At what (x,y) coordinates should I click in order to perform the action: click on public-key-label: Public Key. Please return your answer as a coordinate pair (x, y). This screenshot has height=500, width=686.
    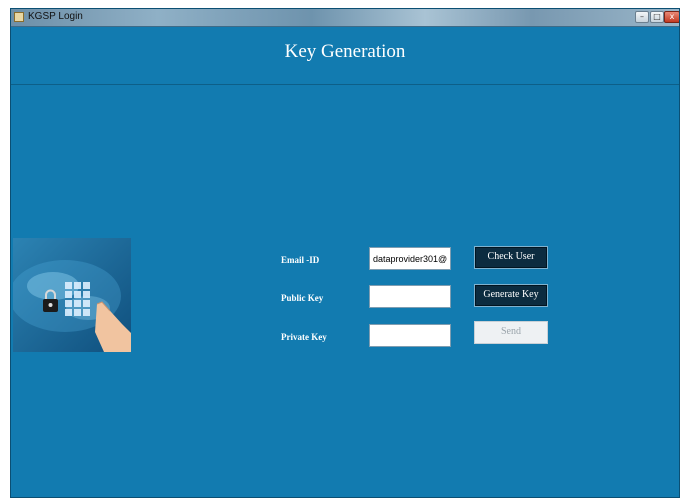
    Looking at the image, I should click on (302, 298).